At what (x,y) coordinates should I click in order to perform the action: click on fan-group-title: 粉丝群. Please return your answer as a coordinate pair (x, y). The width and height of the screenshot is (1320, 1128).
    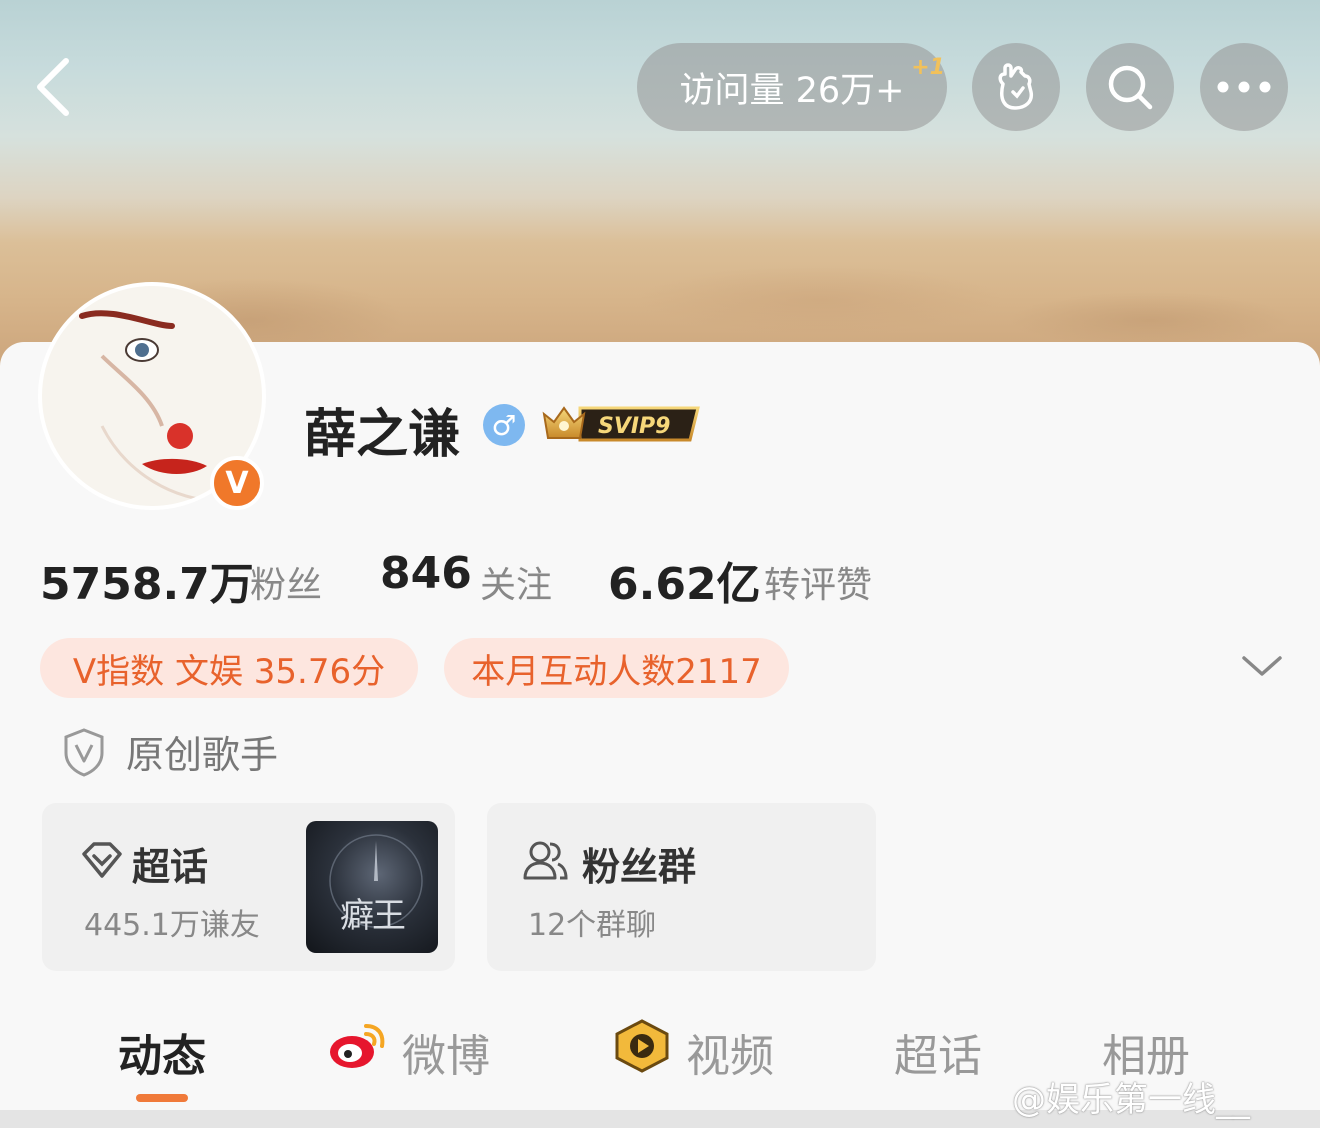
    Looking at the image, I should click on (639, 867).